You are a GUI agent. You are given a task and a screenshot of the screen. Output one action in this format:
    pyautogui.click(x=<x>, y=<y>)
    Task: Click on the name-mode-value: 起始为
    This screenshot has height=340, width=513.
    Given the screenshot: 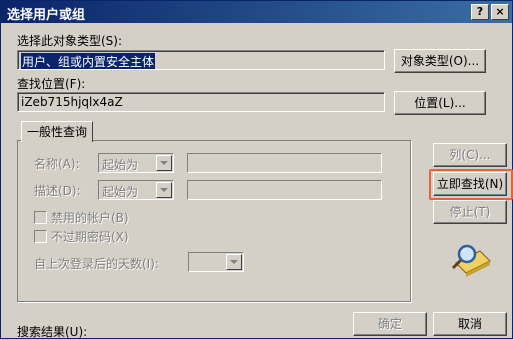 What is the action you would take?
    pyautogui.click(x=120, y=165)
    